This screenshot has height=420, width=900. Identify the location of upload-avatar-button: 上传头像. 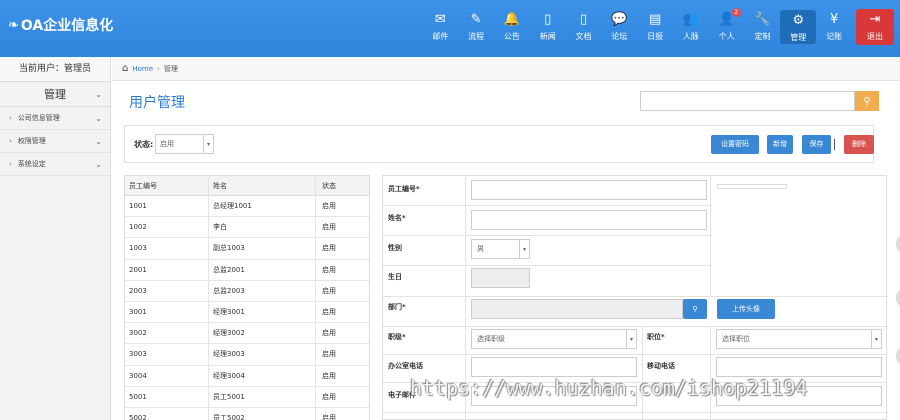
(746, 309).